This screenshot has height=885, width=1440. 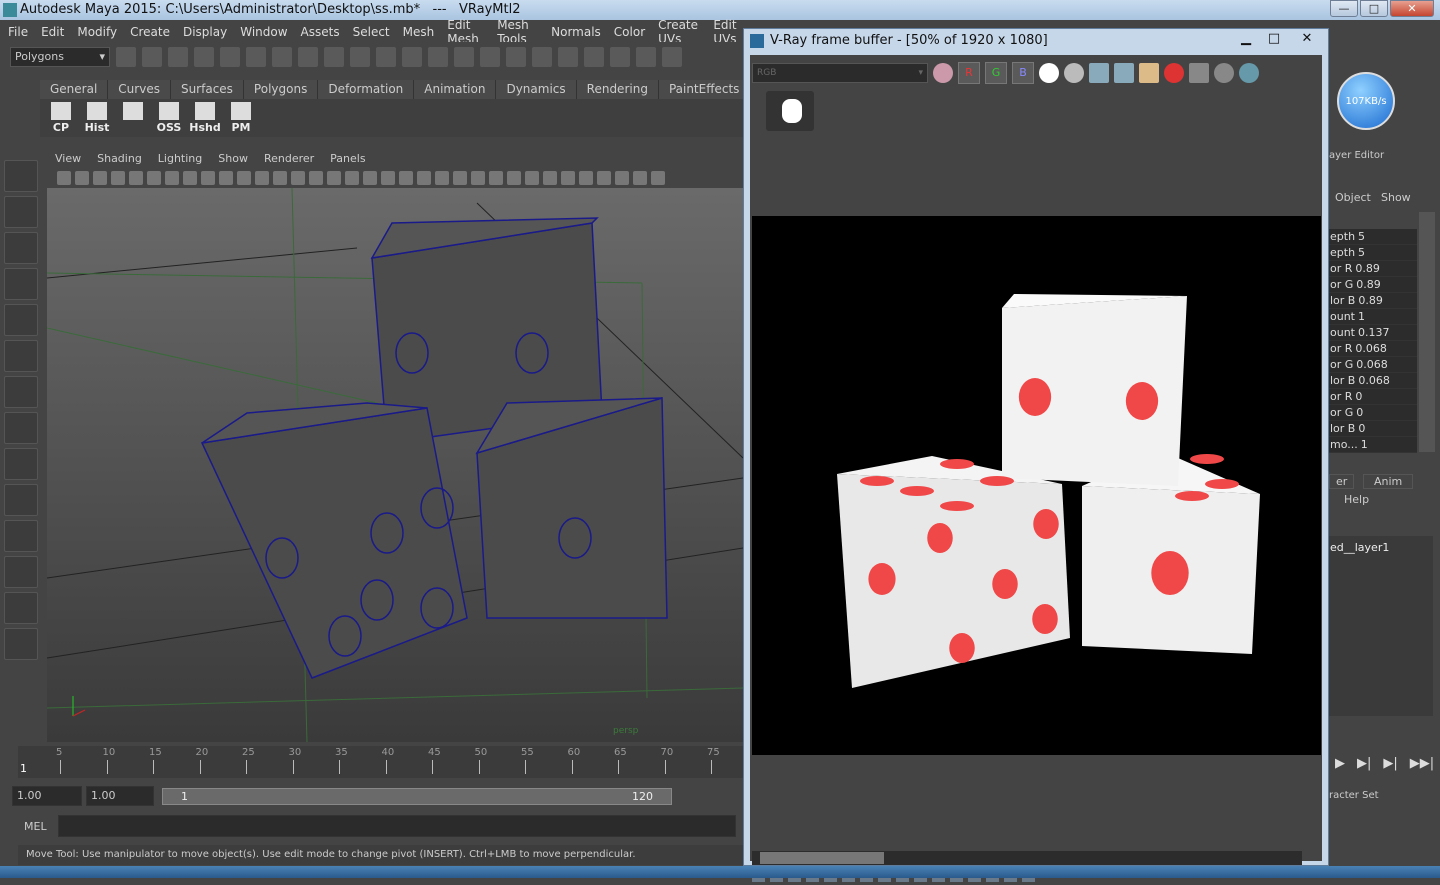 I want to click on save-icon, so click(x=1099, y=73).